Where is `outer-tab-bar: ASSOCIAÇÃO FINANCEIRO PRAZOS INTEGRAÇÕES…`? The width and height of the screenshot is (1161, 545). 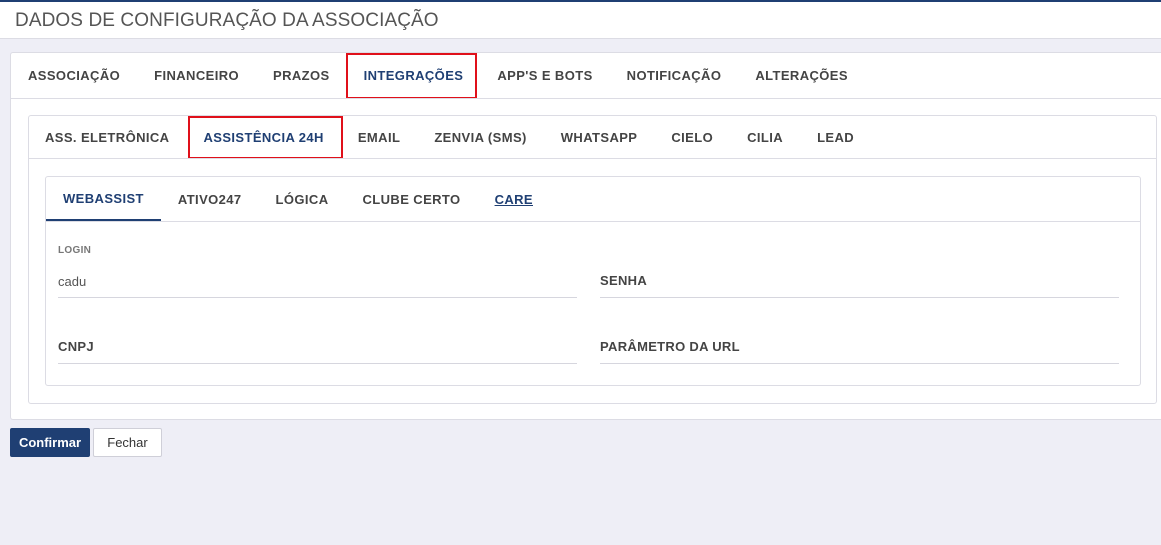 outer-tab-bar: ASSOCIAÇÃO FINANCEIRO PRAZOS INTEGRAÇÕES… is located at coordinates (438, 75).